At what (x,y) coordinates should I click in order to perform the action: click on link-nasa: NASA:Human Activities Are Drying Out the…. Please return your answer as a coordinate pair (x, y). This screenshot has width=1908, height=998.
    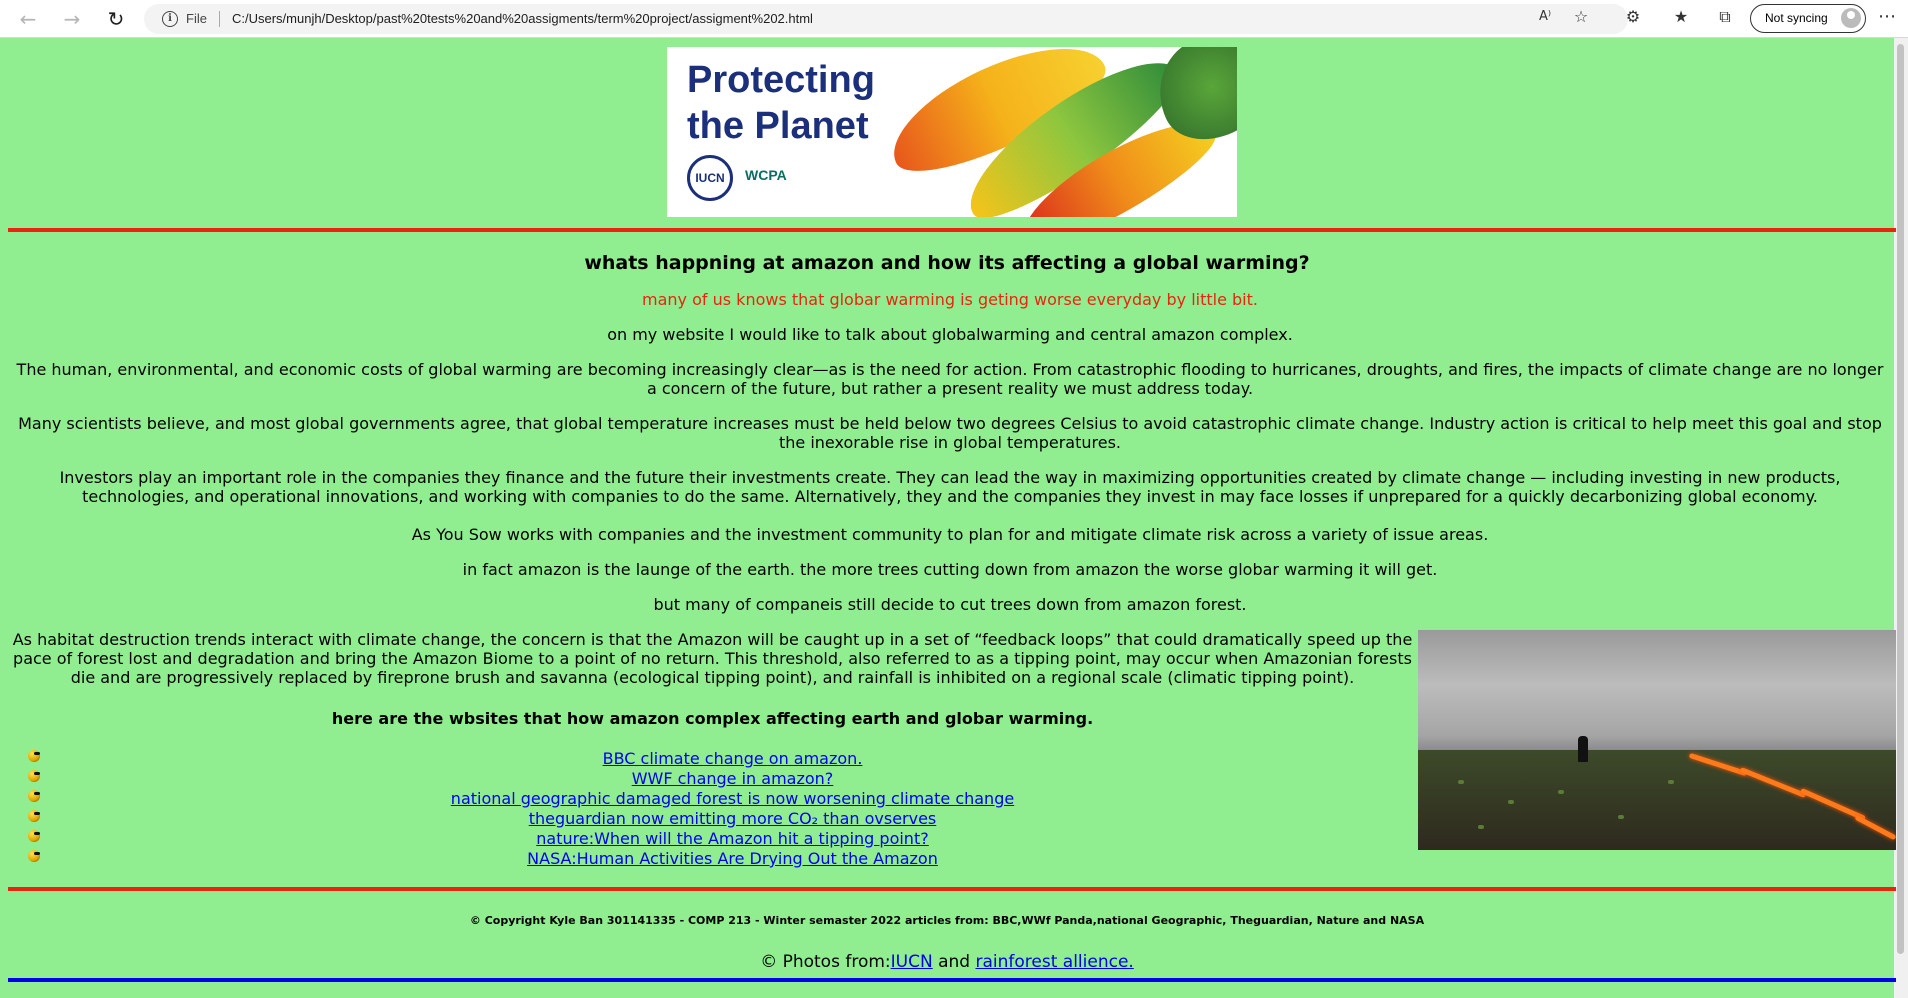
    Looking at the image, I should click on (732, 859).